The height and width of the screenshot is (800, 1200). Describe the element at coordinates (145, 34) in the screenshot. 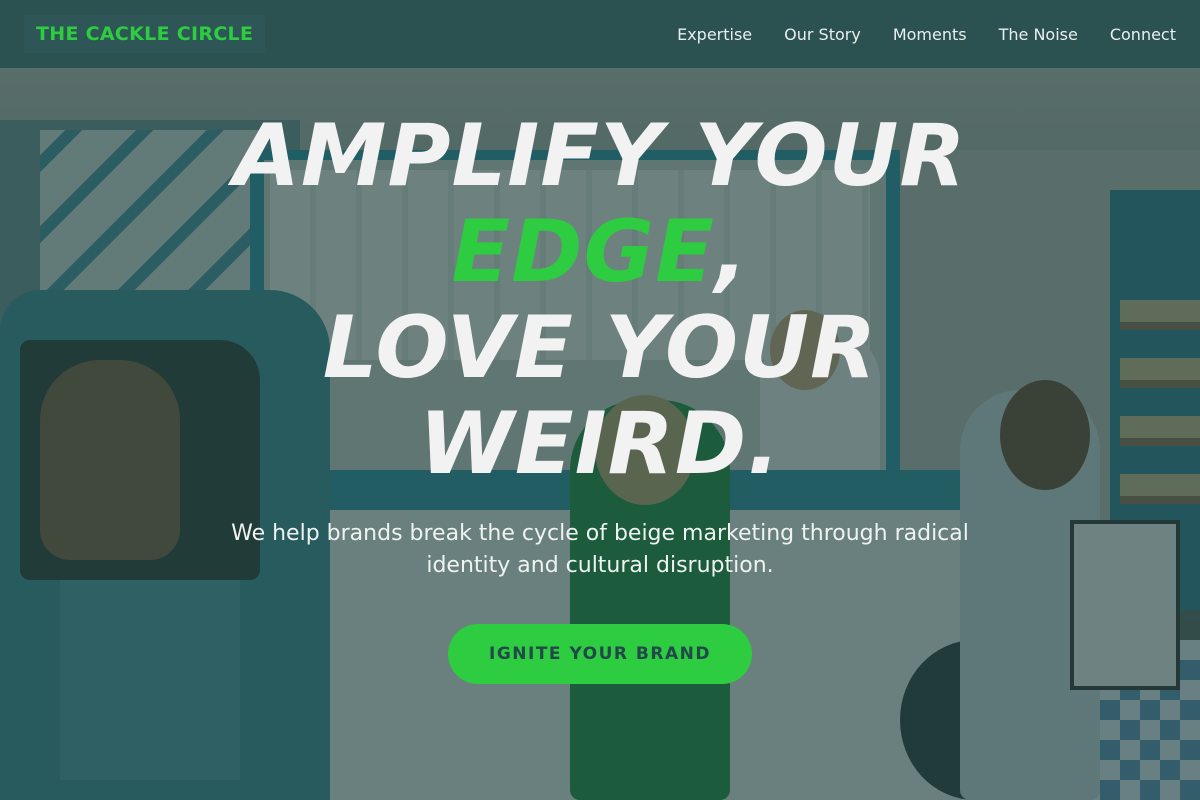

I see `brand-logo: THE CACKLE CIRCLE` at that location.